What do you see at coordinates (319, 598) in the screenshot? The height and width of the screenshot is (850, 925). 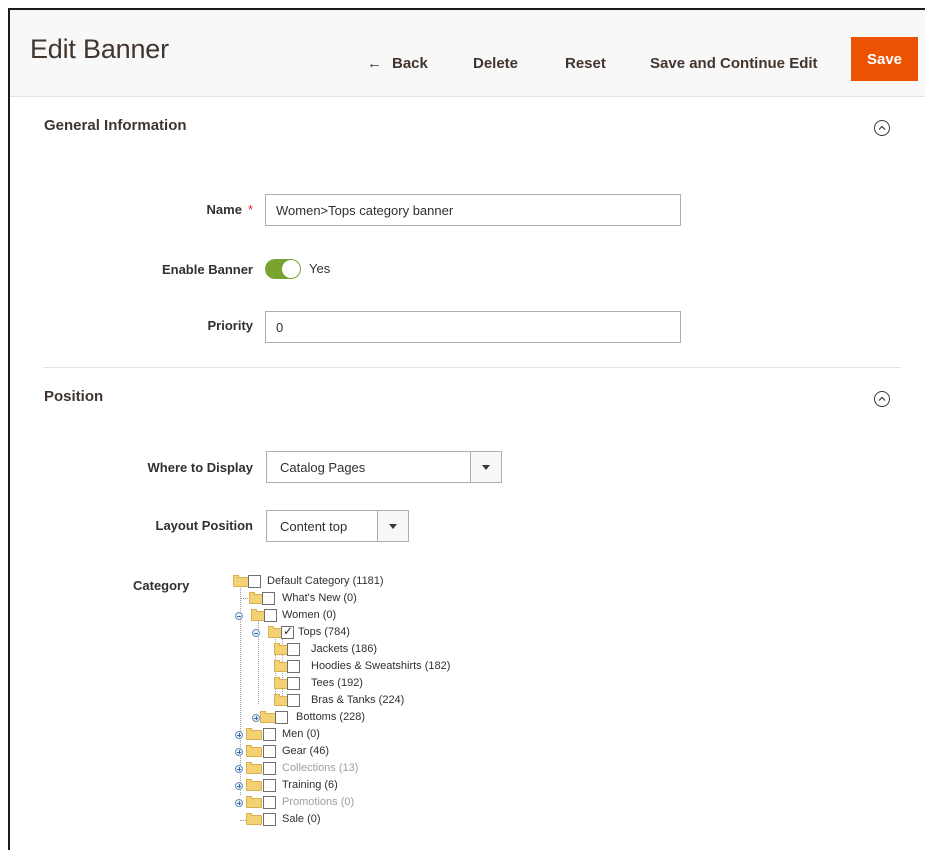 I see `category-label-text: What's New (0)` at bounding box center [319, 598].